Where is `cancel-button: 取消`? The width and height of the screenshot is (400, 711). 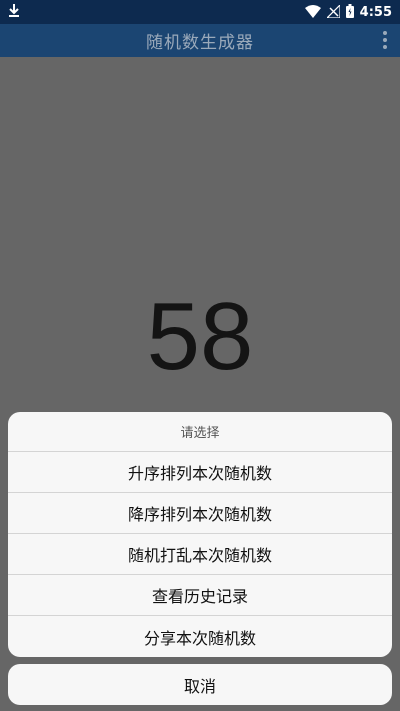
cancel-button: 取消 is located at coordinates (200, 684).